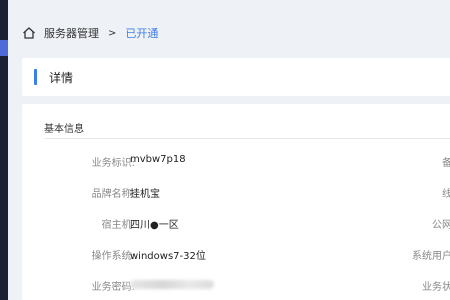  What do you see at coordinates (441, 225) in the screenshot?
I see `info-right-label: 公网` at bounding box center [441, 225].